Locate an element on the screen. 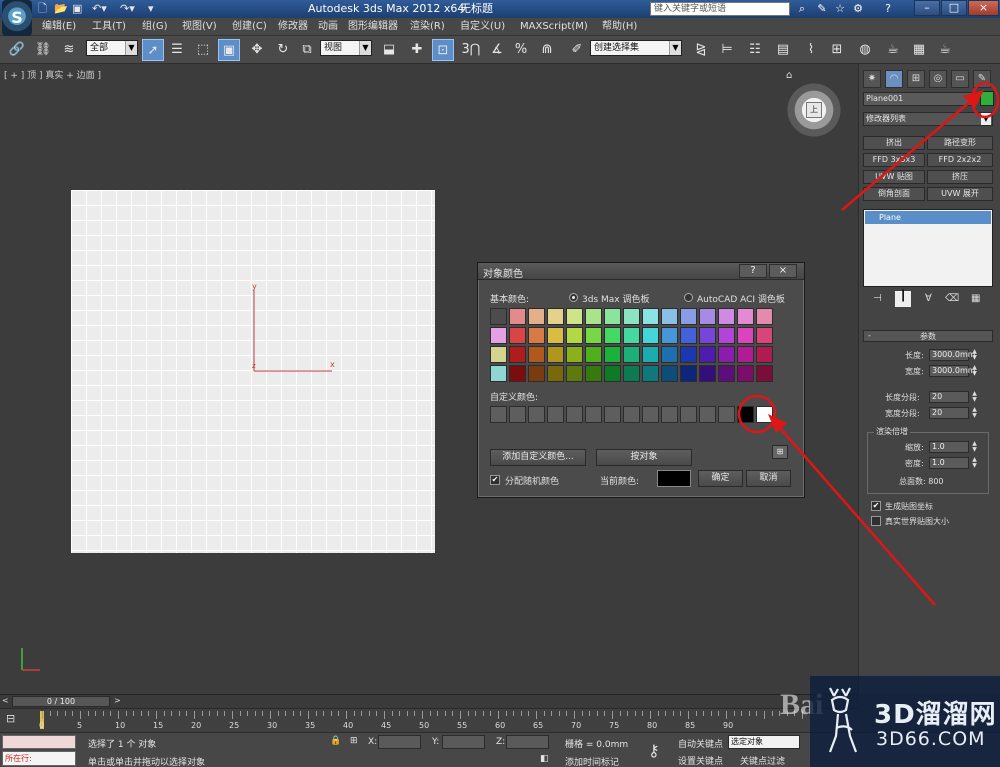 This screenshot has width=1000, height=767. undo-icon: ↶▾ is located at coordinates (99, 9).